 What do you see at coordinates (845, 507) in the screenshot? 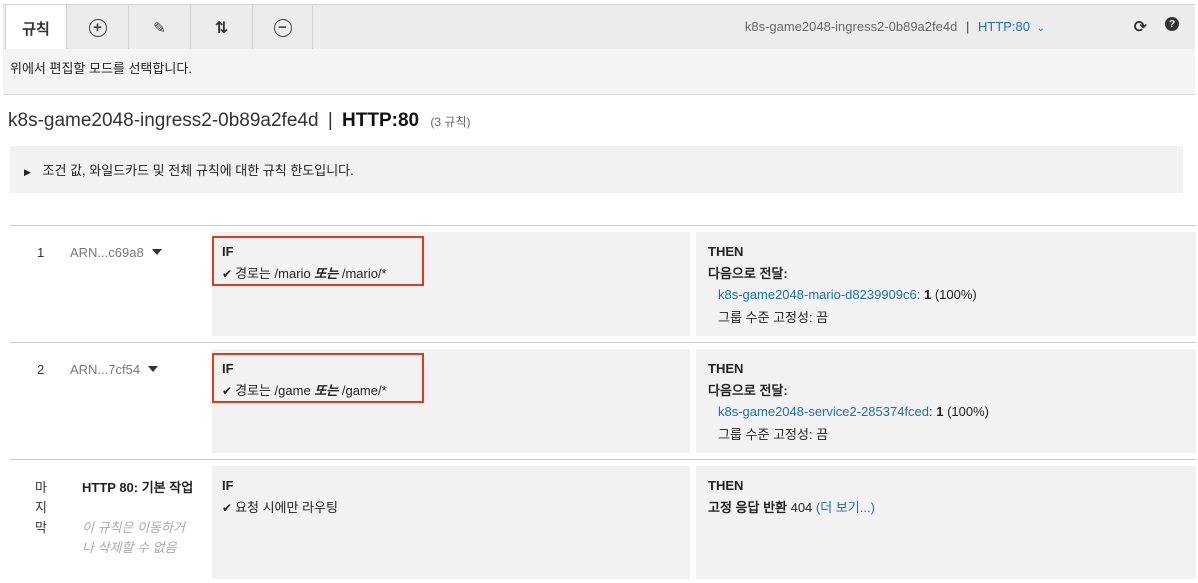
I see `more-link: (더 보기...)` at bounding box center [845, 507].